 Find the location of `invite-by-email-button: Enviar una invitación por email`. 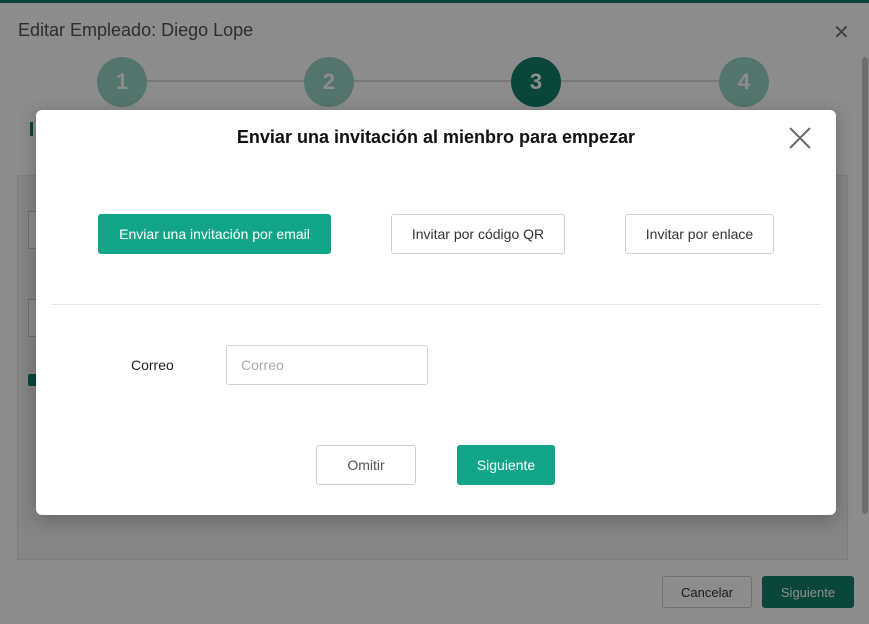

invite-by-email-button: Enviar una invitación por email is located at coordinates (214, 234).